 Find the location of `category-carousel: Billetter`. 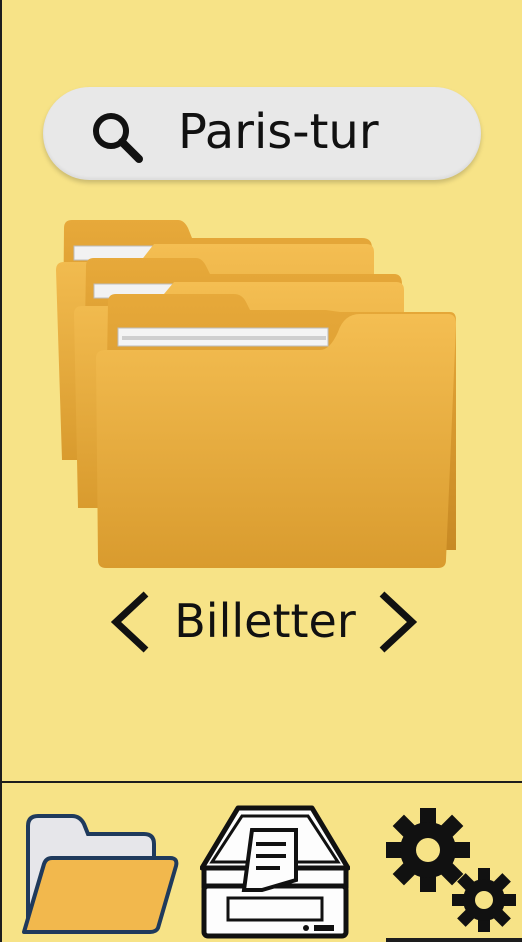

category-carousel: Billetter is located at coordinates (261, 620).